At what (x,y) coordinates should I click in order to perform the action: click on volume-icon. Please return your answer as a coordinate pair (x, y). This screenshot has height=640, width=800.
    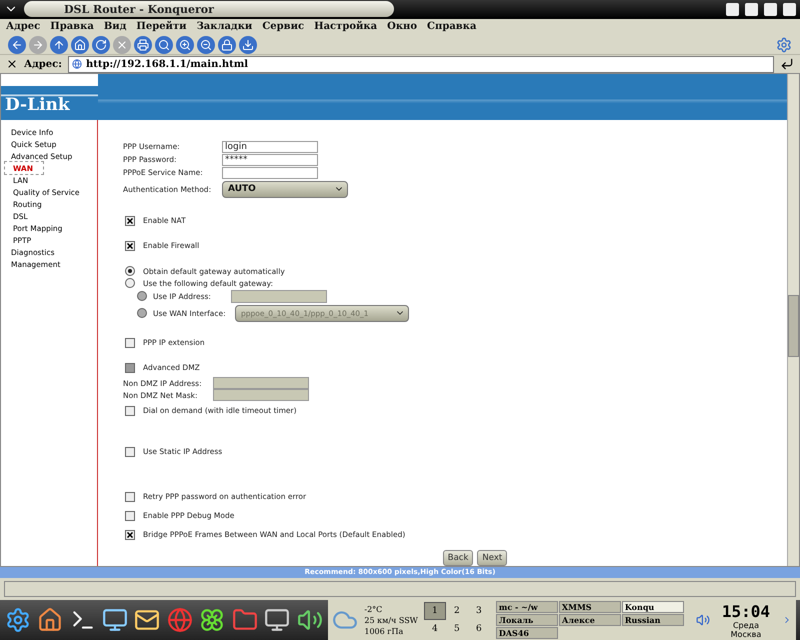
    Looking at the image, I should click on (703, 620).